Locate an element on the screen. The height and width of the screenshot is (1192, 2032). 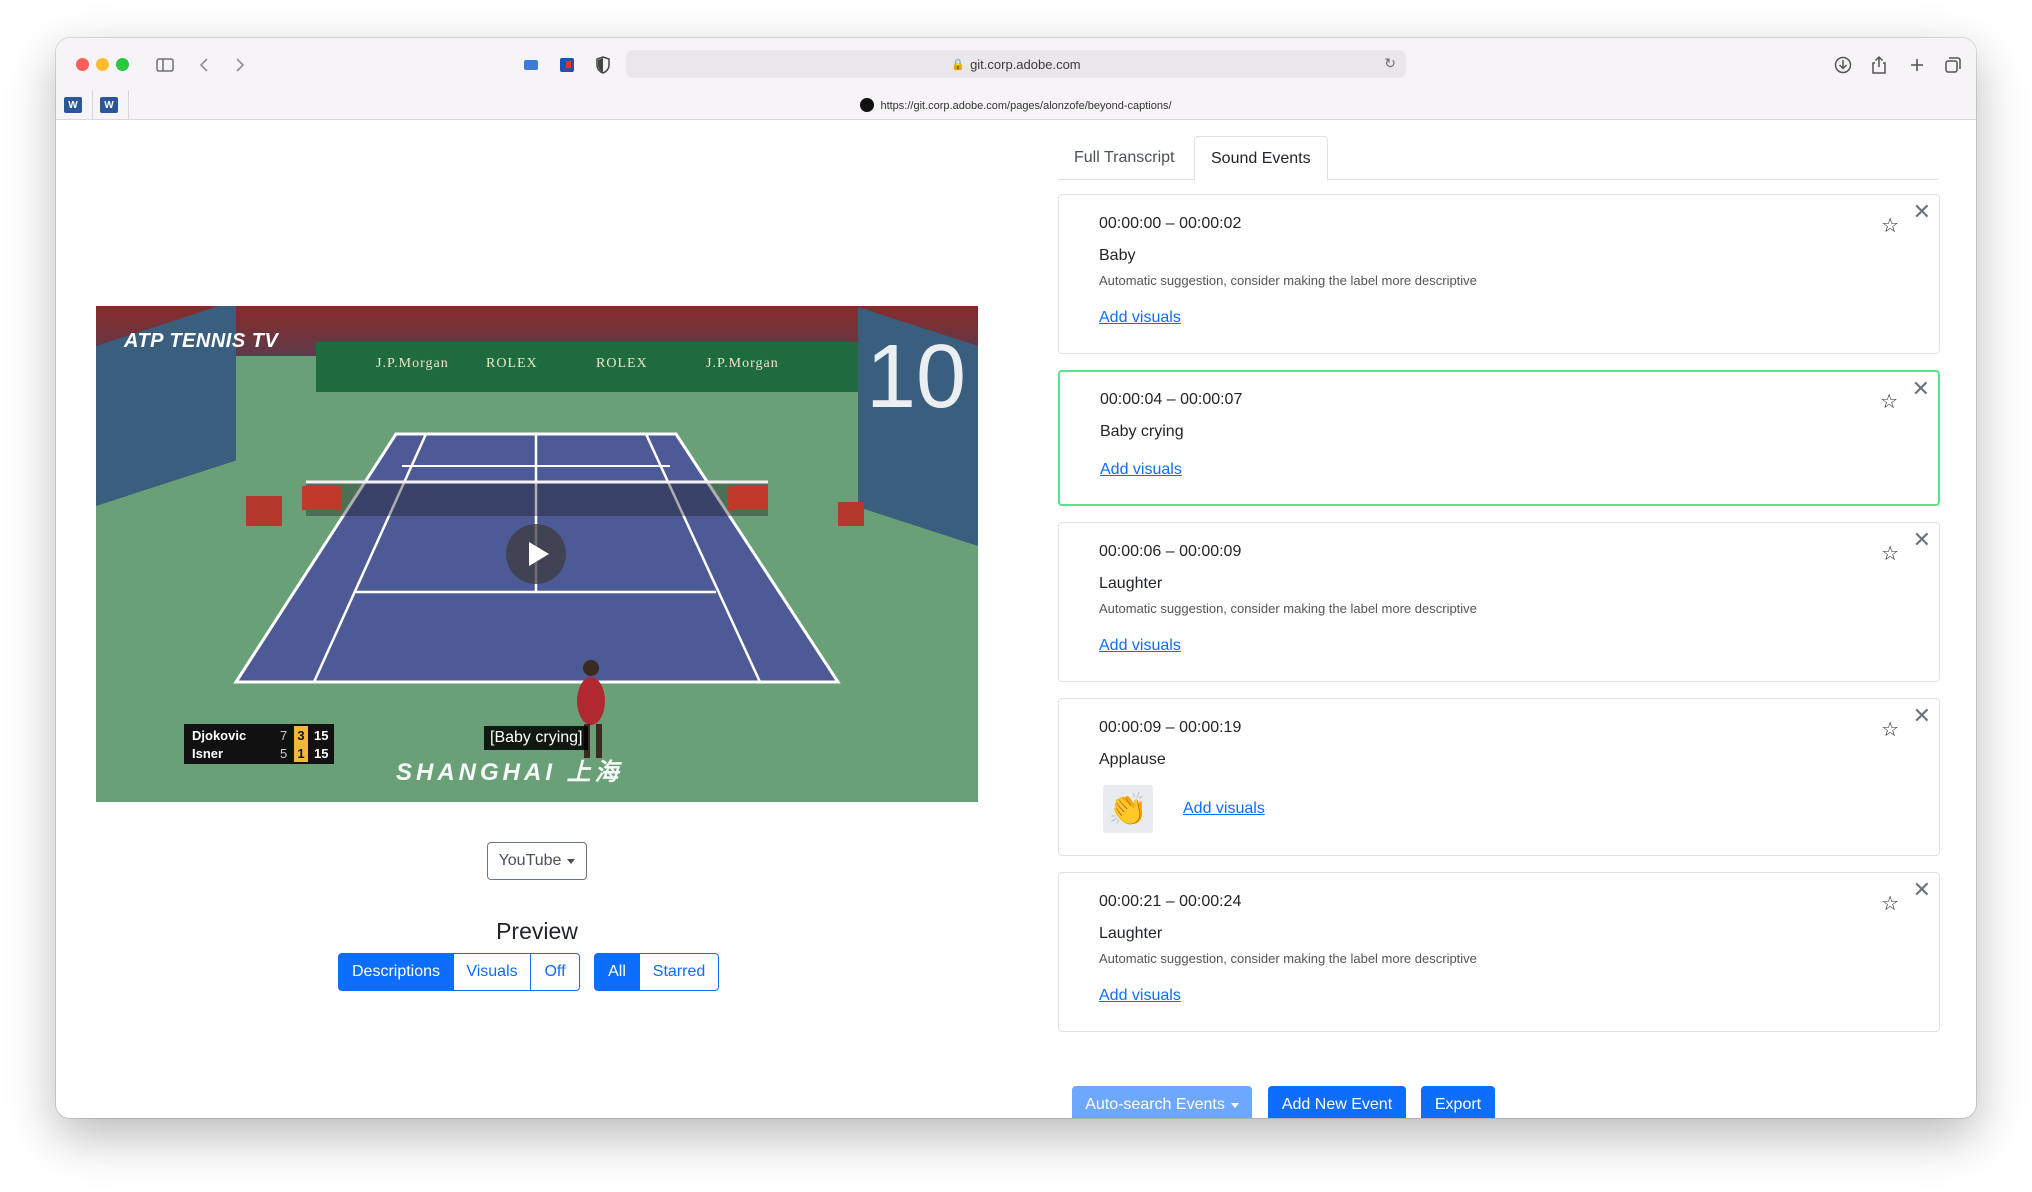
scoreboard: Djokovic 7 3 15 Isner 5 1 15 is located at coordinates (259, 744).